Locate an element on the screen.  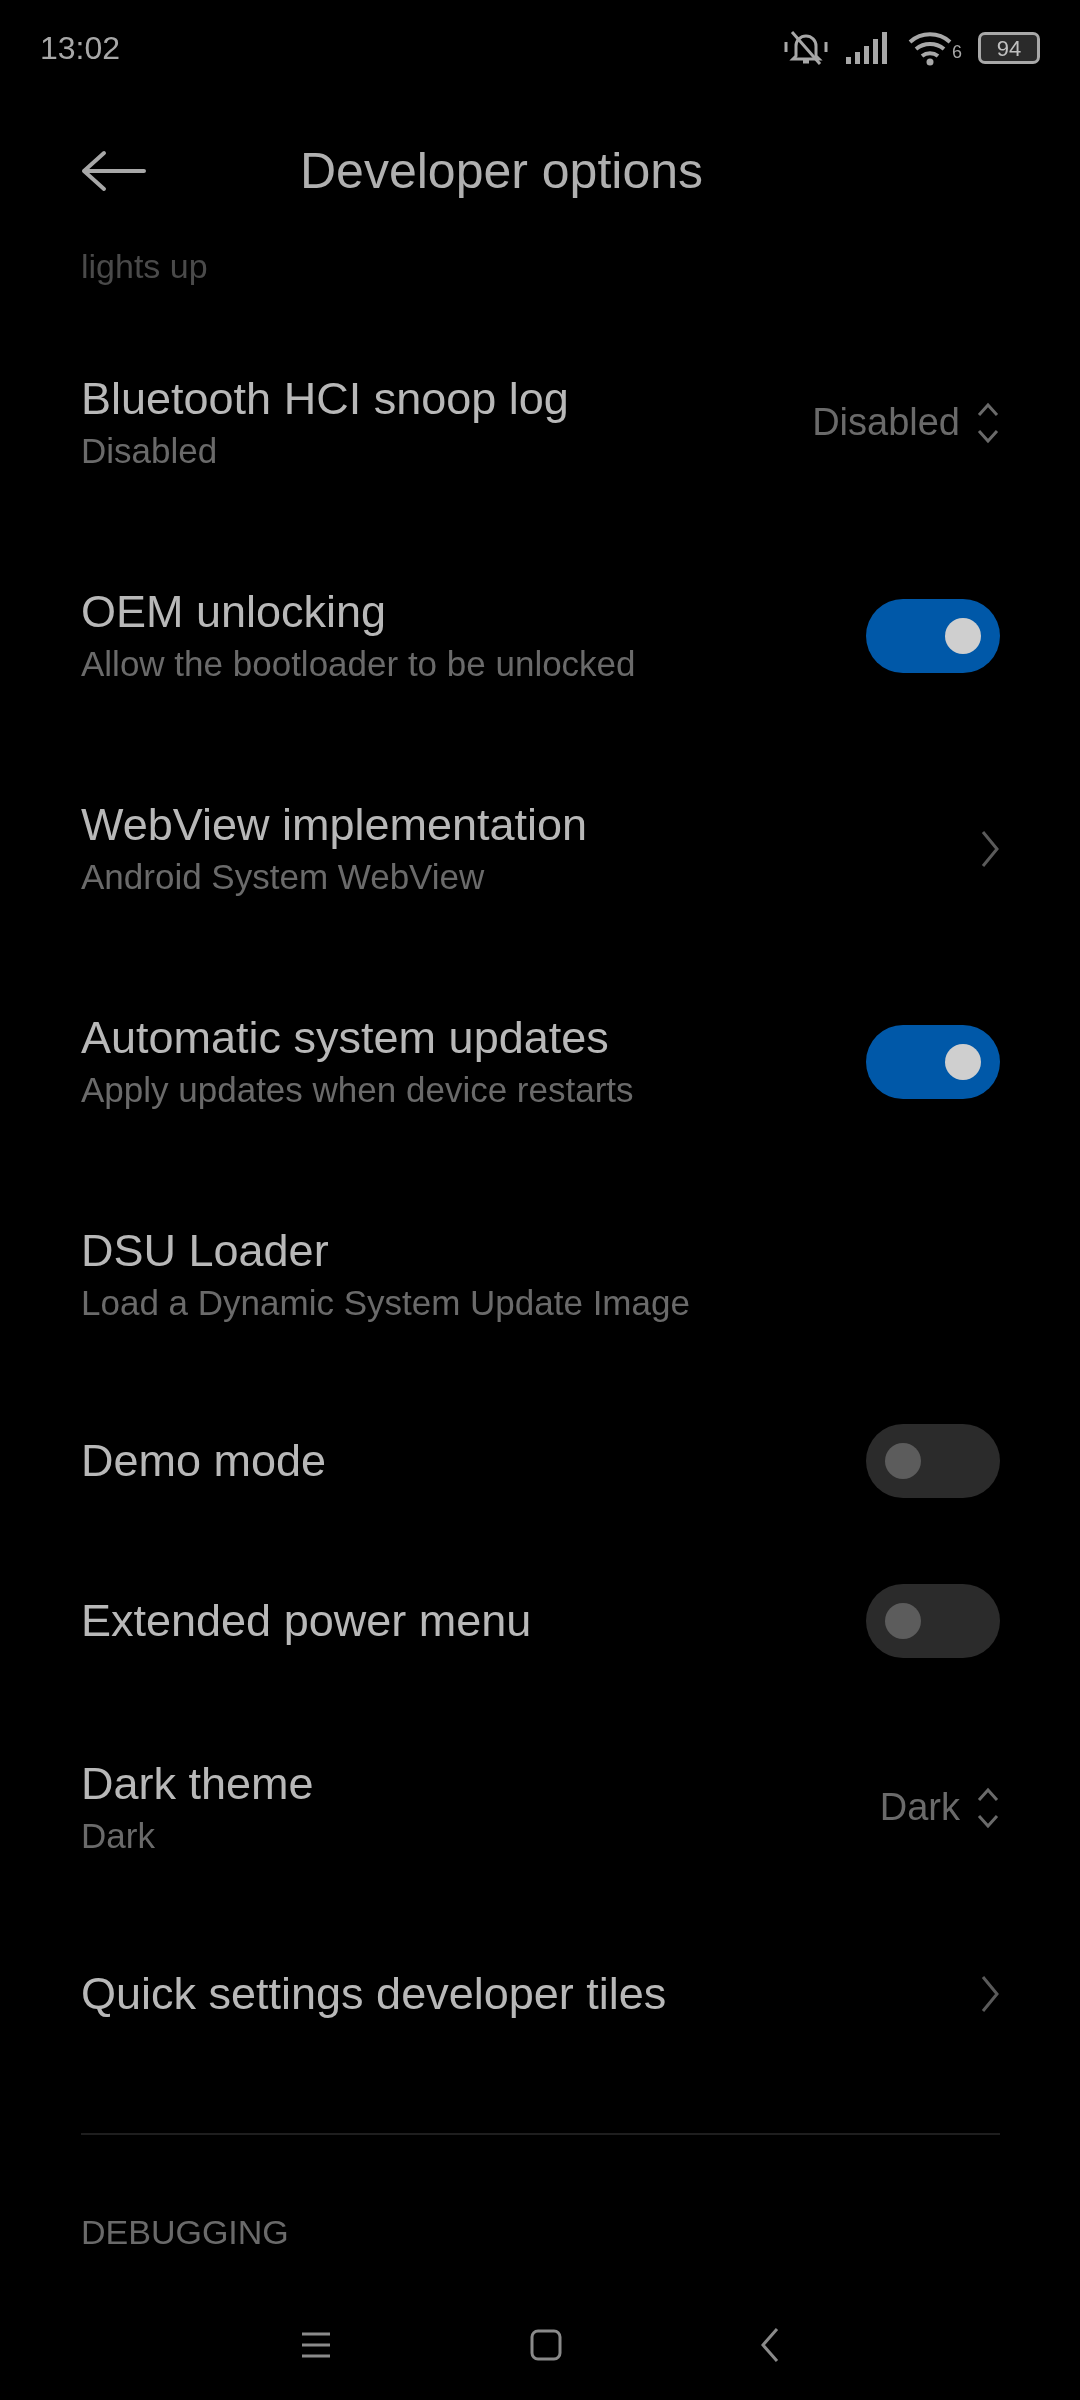
setting-row: Automatic system updates Apply updates when device restarts is located at coordinates (540, 1061).